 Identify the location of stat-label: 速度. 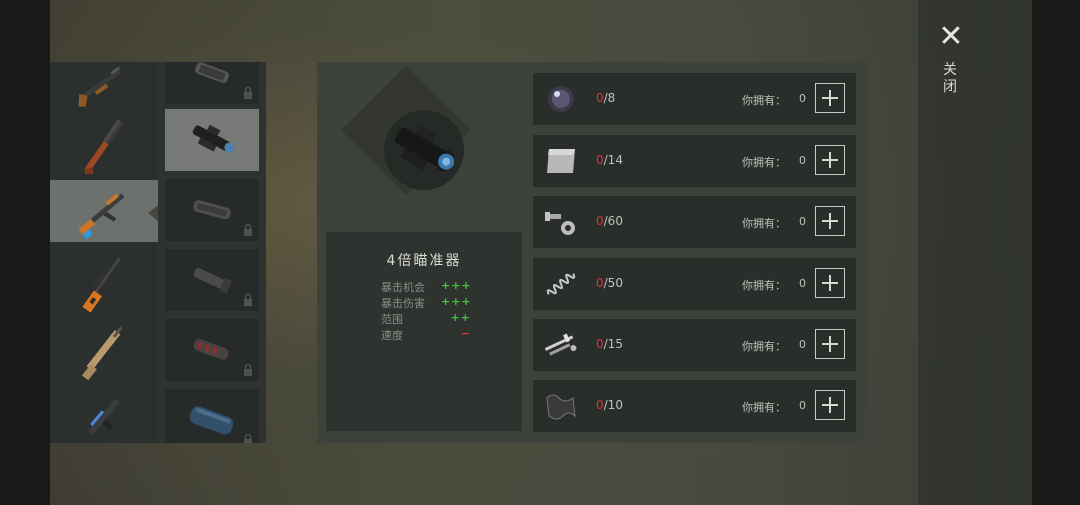
(392, 335).